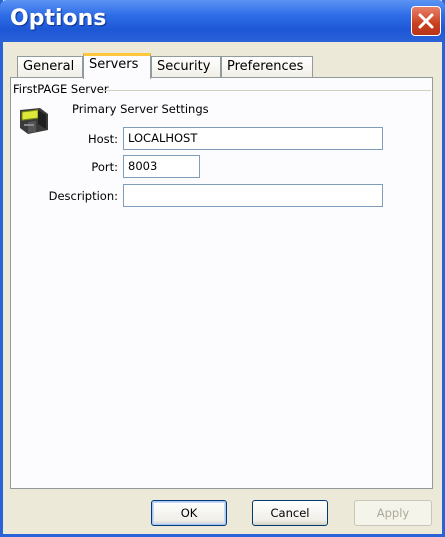 Image resolution: width=445 pixels, height=537 pixels. Describe the element at coordinates (222, 21) in the screenshot. I see `title-bar: Options` at that location.